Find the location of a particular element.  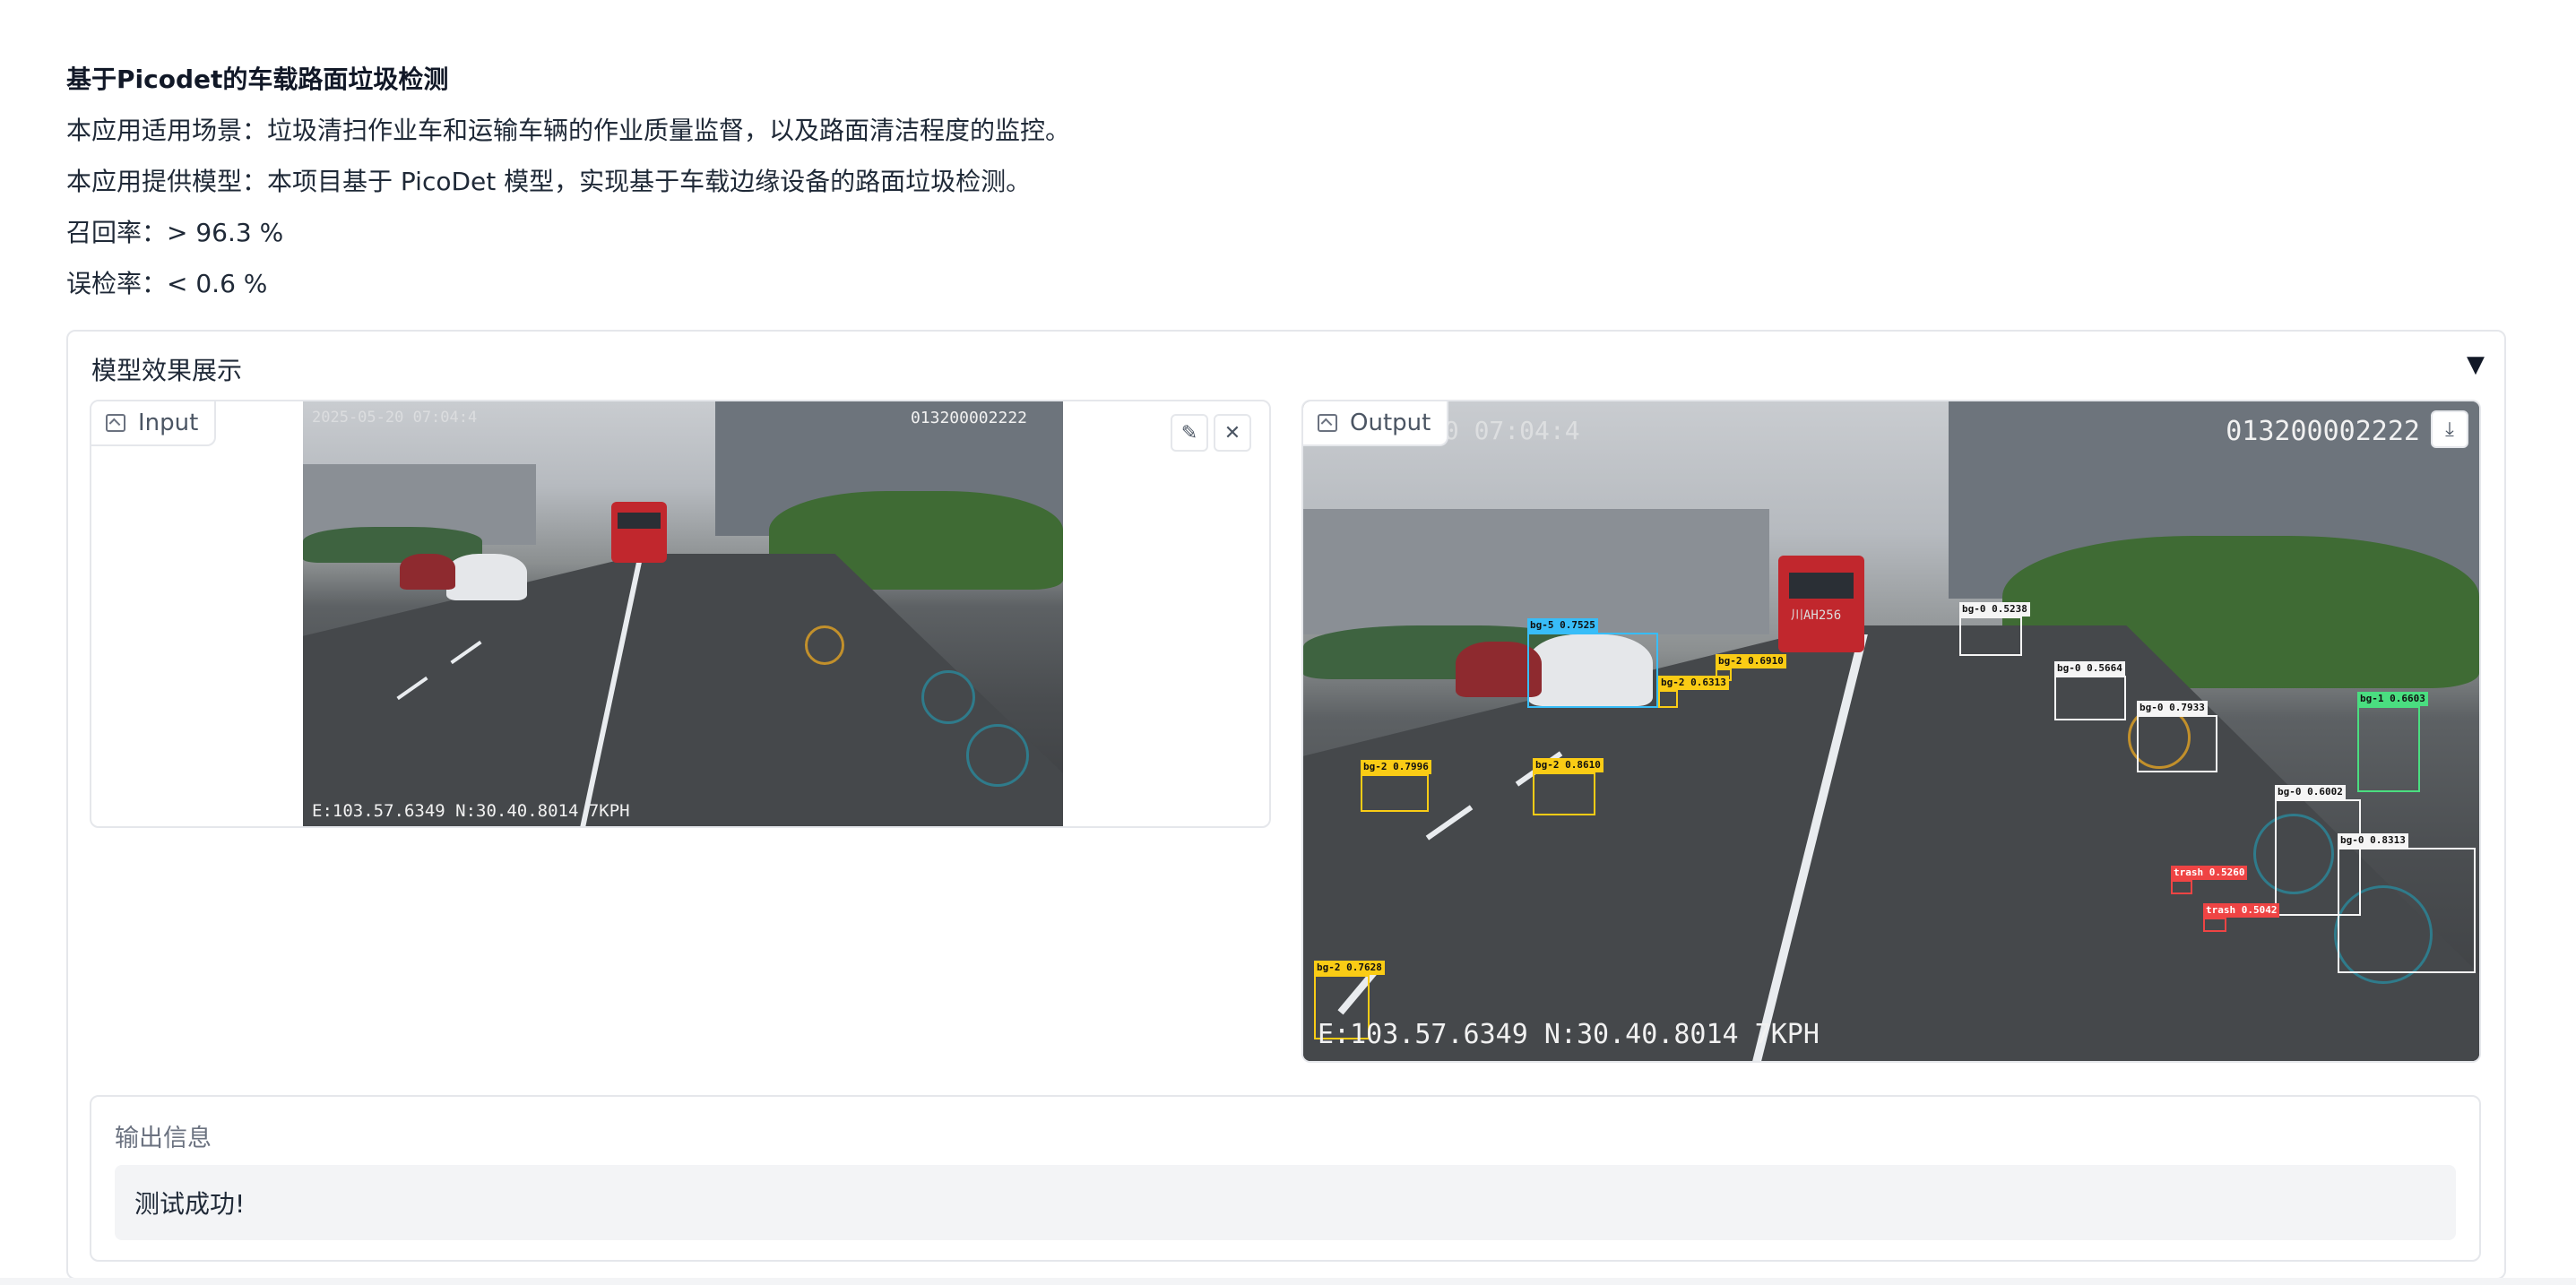

input-id-overlay: 013200002222 is located at coordinates (968, 418).